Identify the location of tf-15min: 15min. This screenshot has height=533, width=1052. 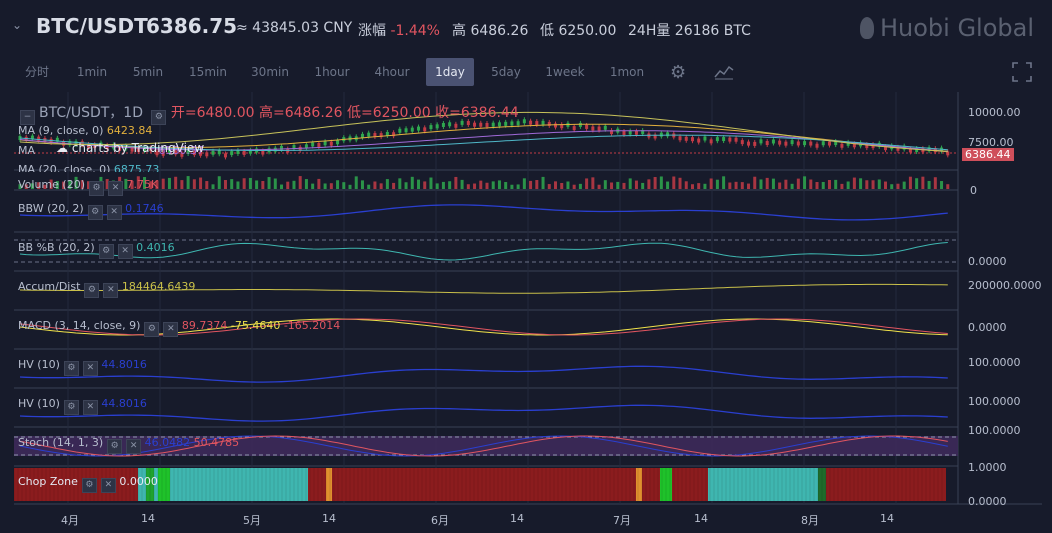
(208, 72).